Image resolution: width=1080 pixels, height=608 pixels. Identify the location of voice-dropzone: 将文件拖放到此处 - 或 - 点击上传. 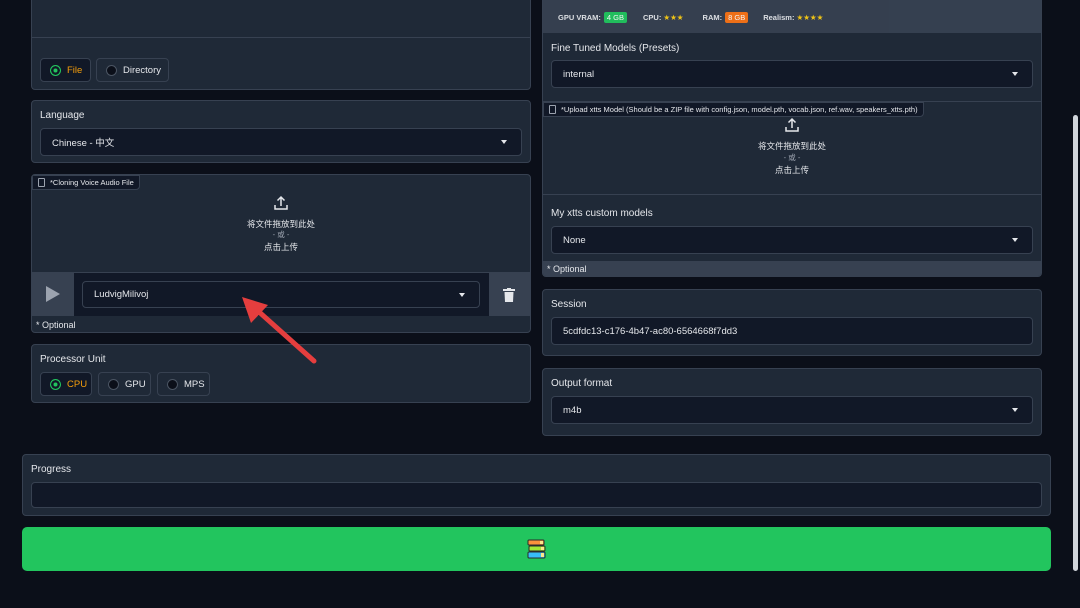
(281, 231).